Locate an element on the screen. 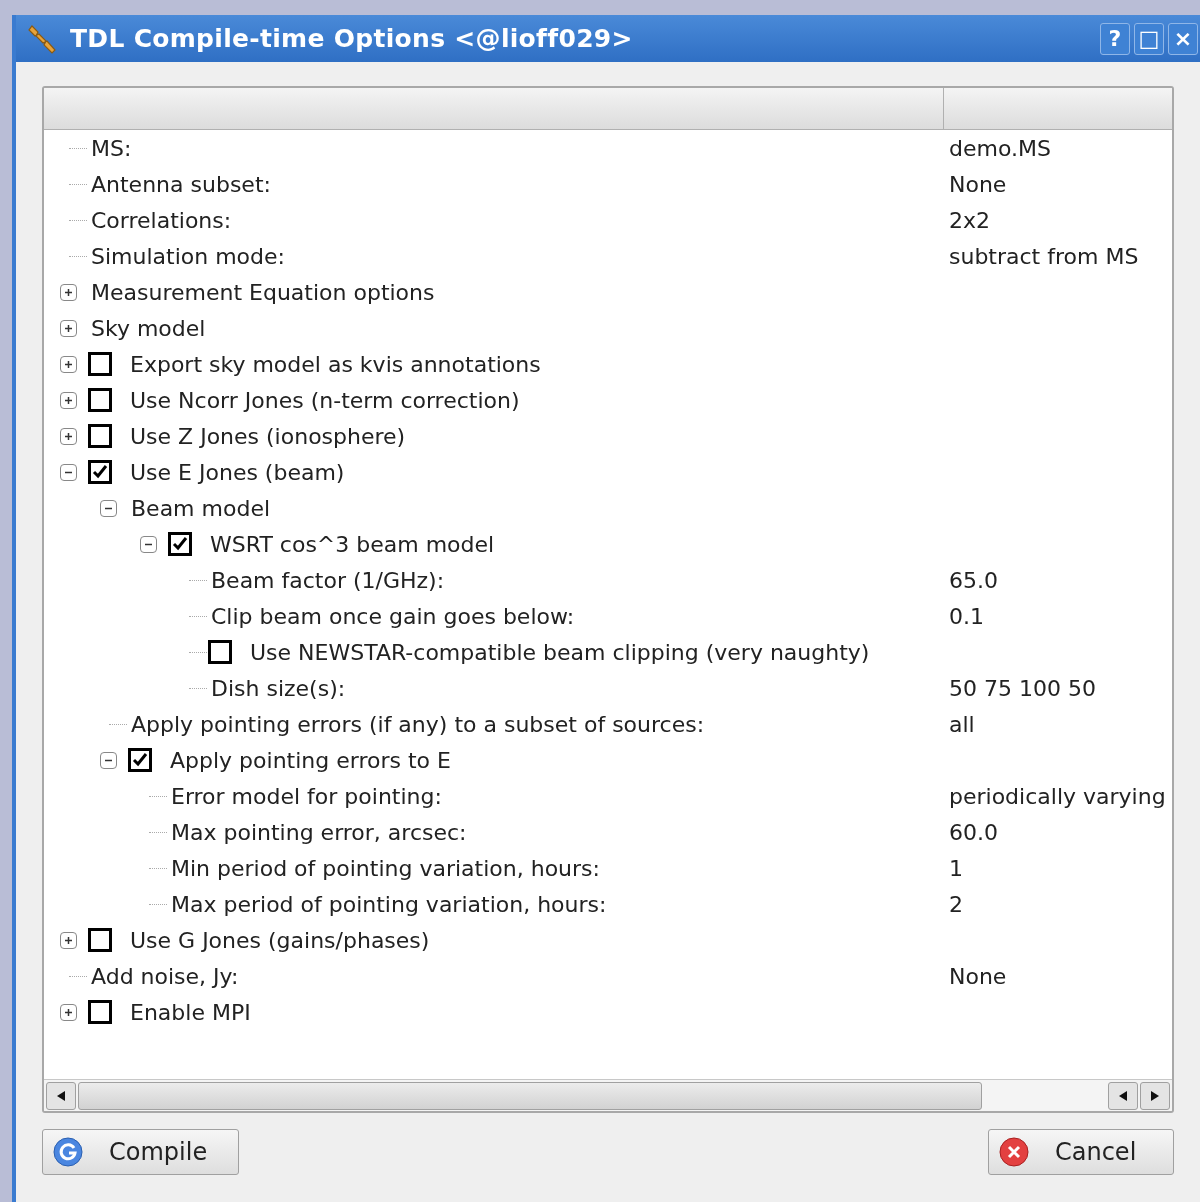 The height and width of the screenshot is (1202, 1200). option-value: 2 is located at coordinates (956, 904).